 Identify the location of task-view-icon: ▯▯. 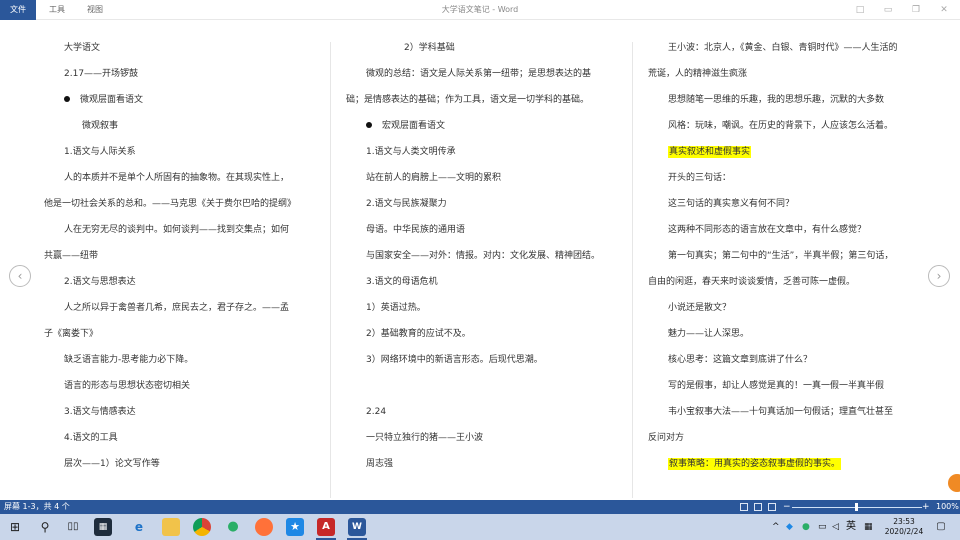
(73, 527).